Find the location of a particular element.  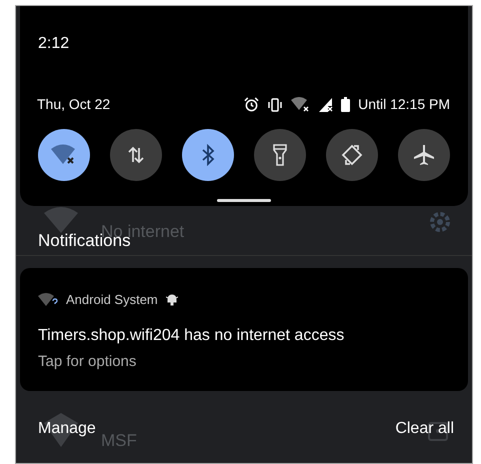

bluetooth-icon is located at coordinates (208, 155).